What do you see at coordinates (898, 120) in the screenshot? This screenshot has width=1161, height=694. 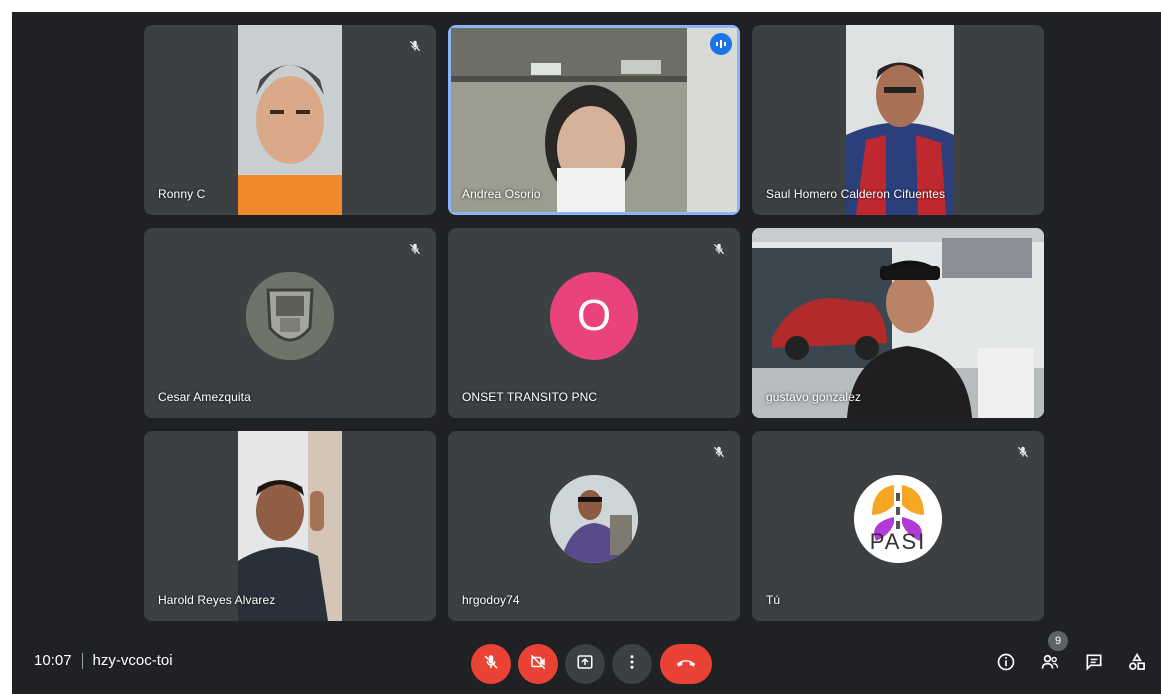 I see `participant-tile: Saul Homero Calderon Cifuentes` at bounding box center [898, 120].